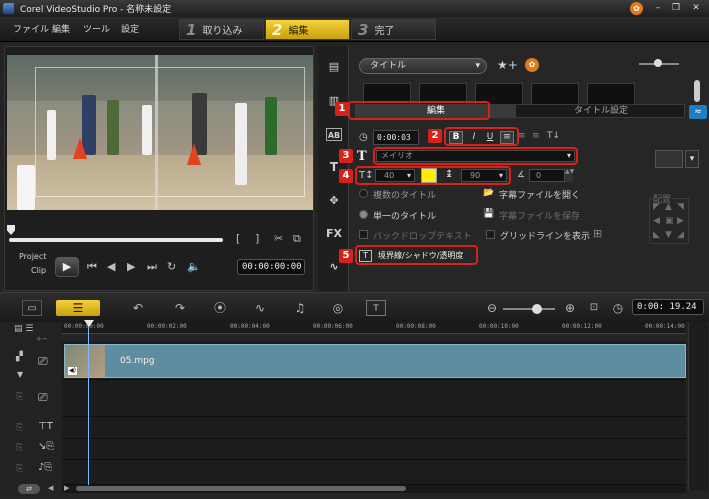 The image size is (709, 499). Describe the element at coordinates (698, 406) in the screenshot. I see `timeline-vertical-scrollbar` at that location.